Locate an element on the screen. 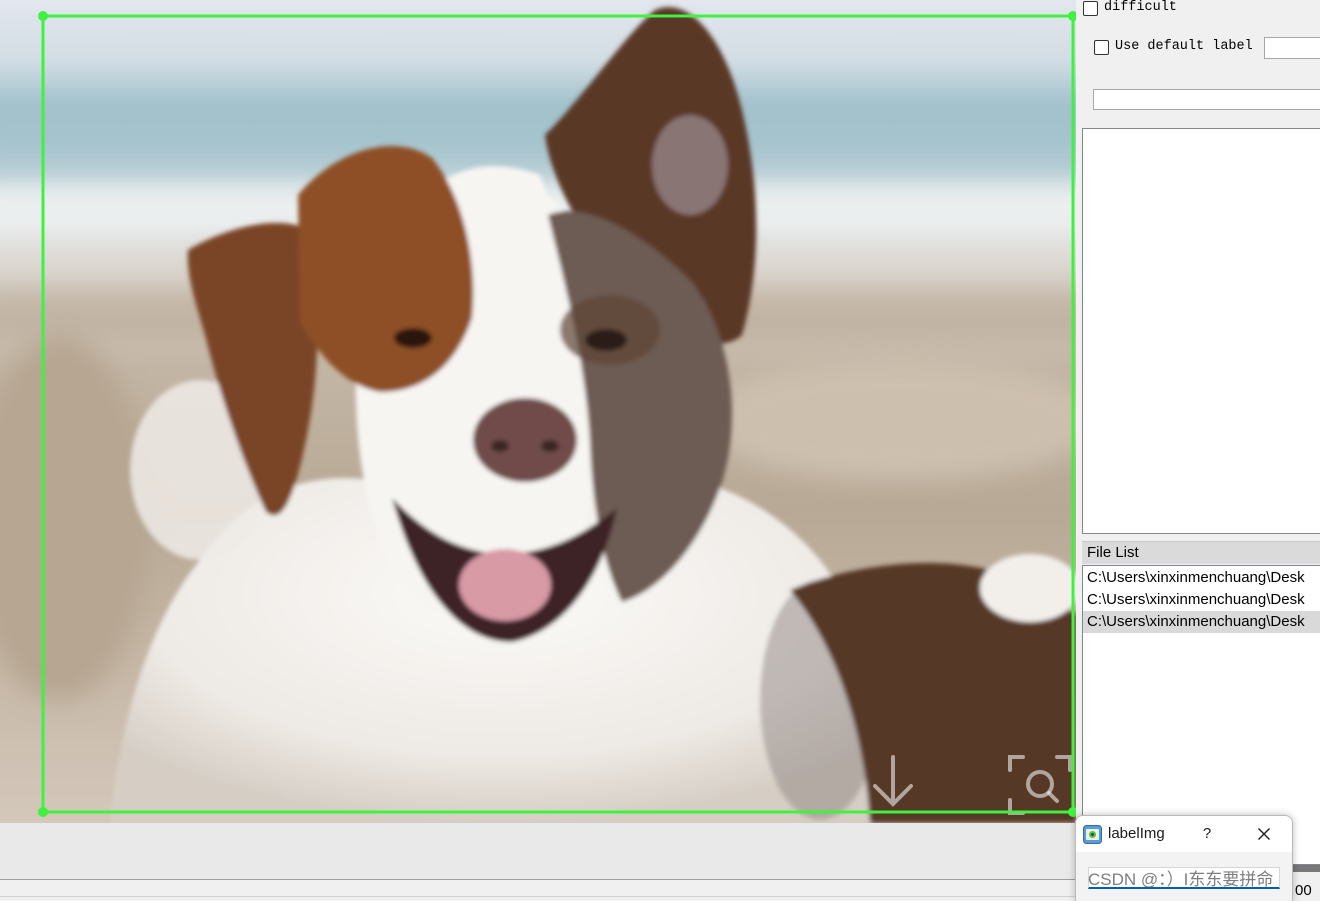 The image size is (1320, 901). close-button is located at coordinates (1264, 834).